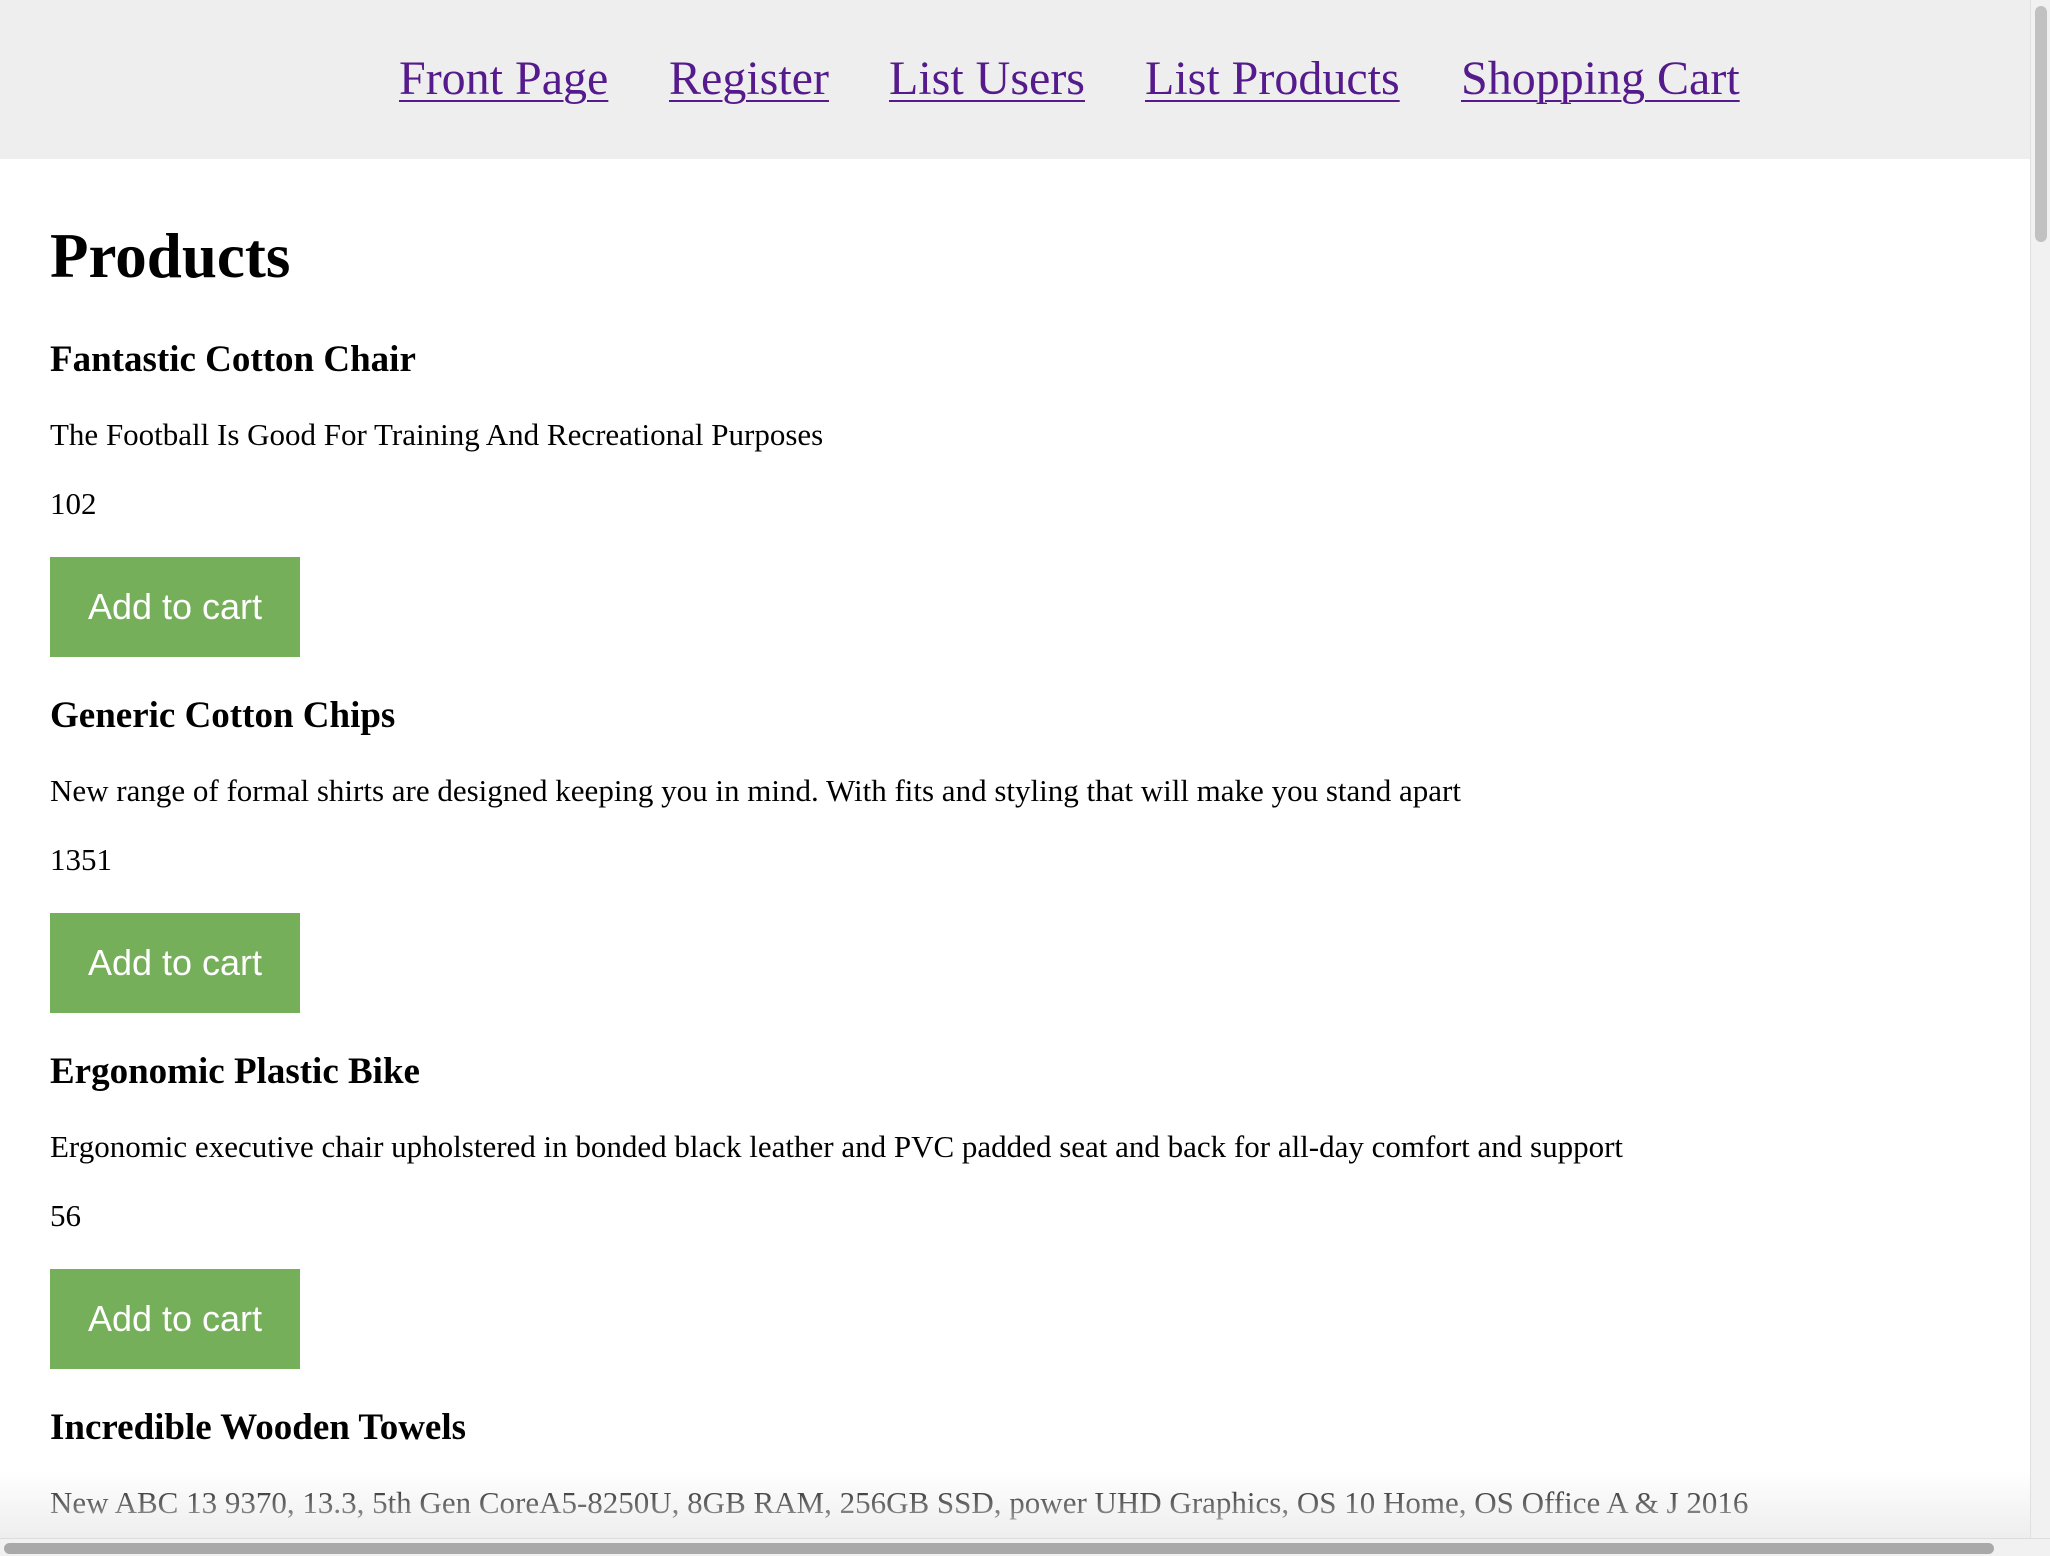  Describe the element at coordinates (223, 715) in the screenshot. I see `product-name: Generic Cotton Chips` at that location.